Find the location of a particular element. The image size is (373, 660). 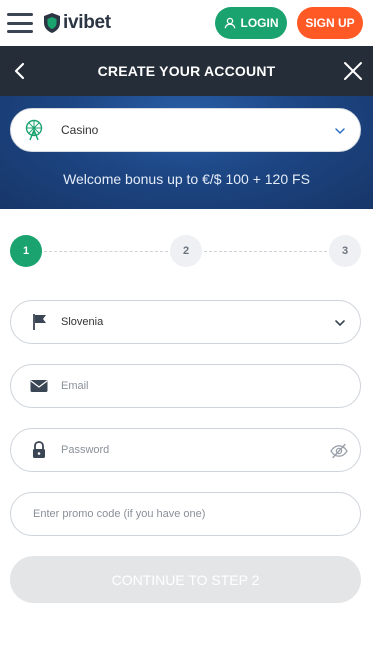

login-button: LOGIN is located at coordinates (251, 23).